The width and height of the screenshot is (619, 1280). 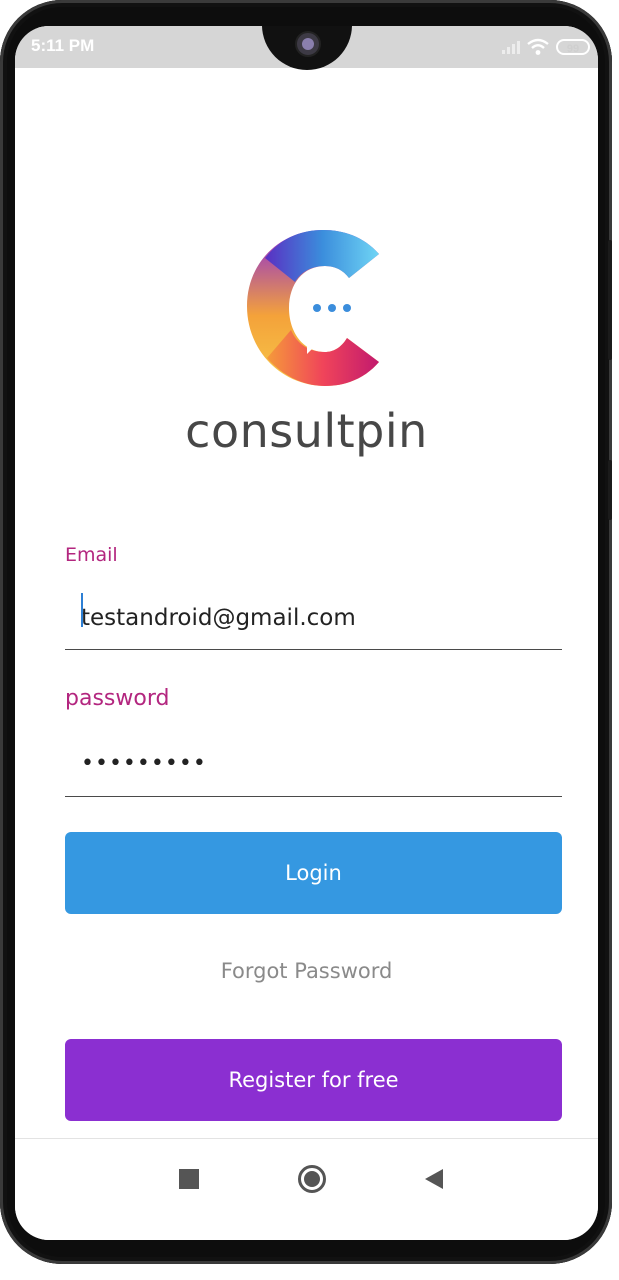 I want to click on register-button: Register for free, so click(x=313, y=1080).